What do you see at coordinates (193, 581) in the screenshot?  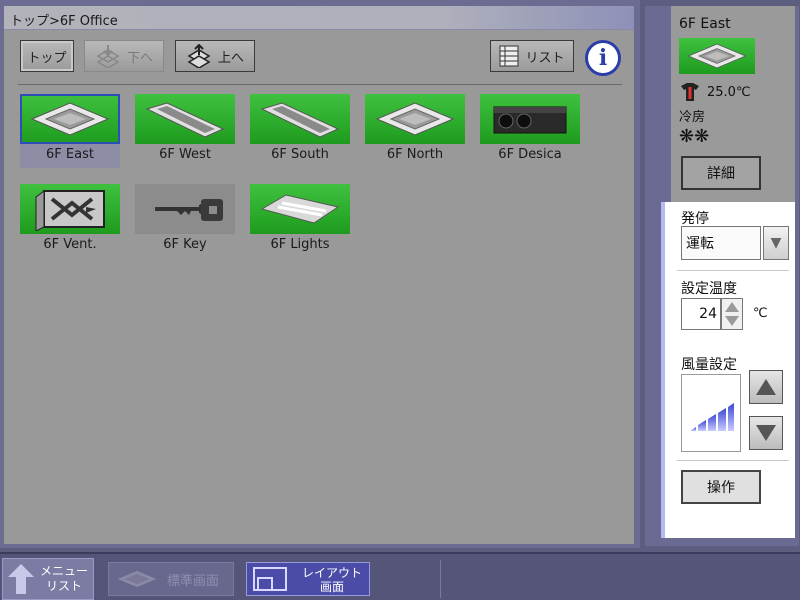 I see `standard-screen-label: 標準画面` at bounding box center [193, 581].